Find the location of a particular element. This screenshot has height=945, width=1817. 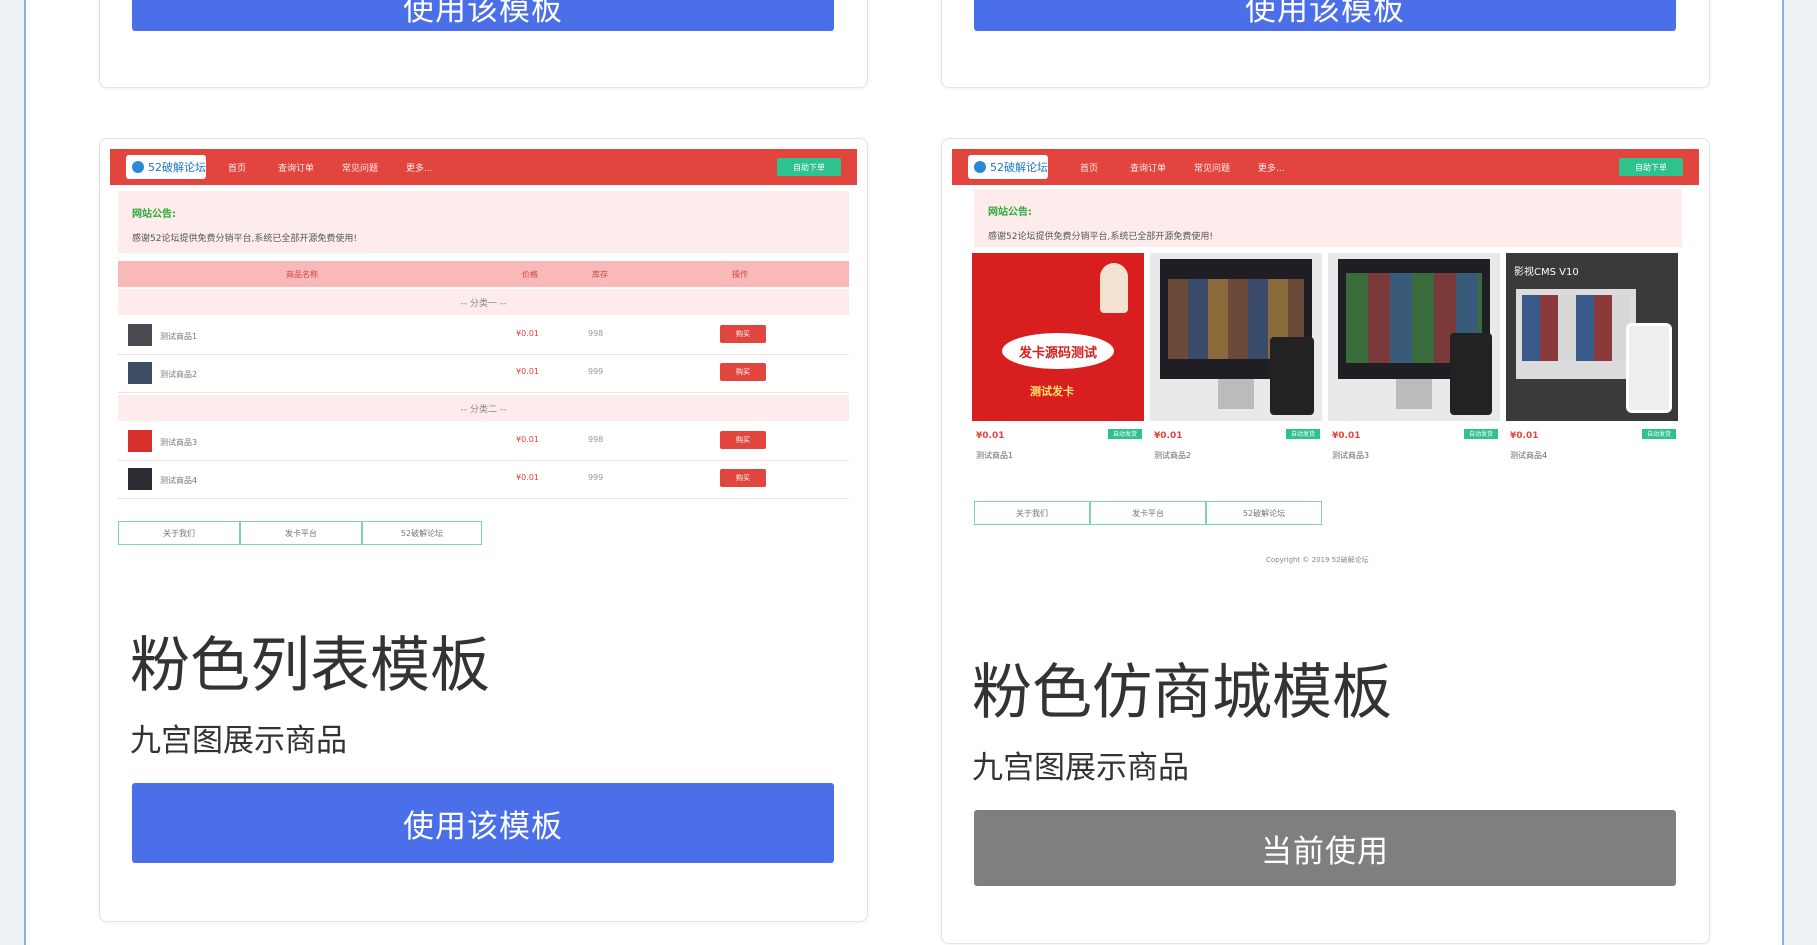

table-row: 测试商品4 ¥0.01 999 购买 is located at coordinates (483, 480).